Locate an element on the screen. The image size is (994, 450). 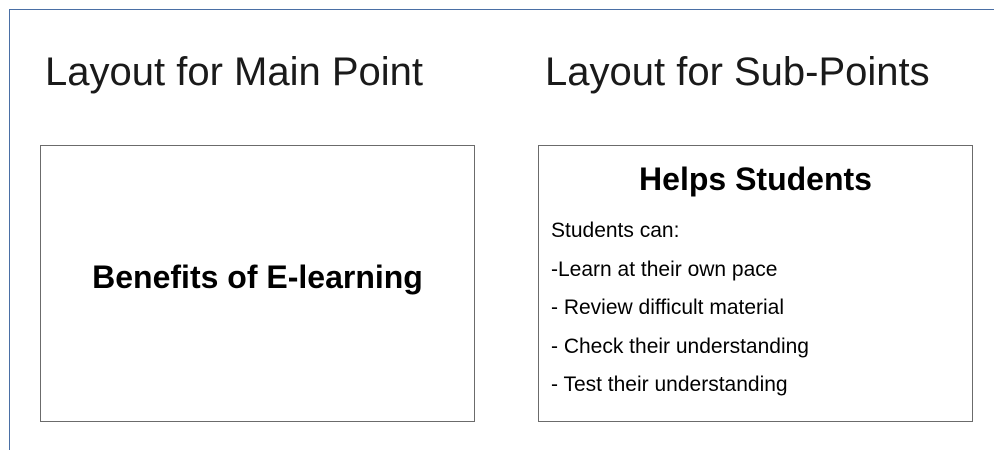
list-item: -Learn at their own pace is located at coordinates (664, 269).